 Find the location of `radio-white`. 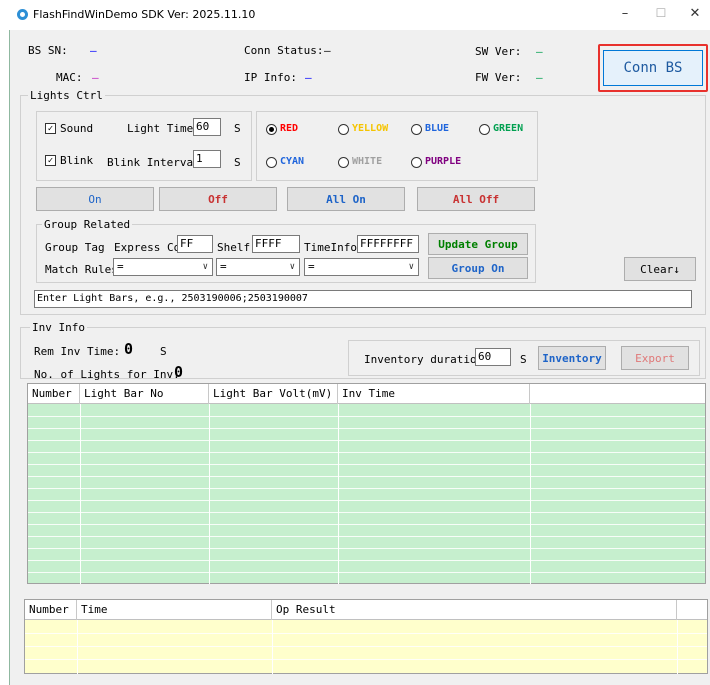

radio-white is located at coordinates (343, 162).